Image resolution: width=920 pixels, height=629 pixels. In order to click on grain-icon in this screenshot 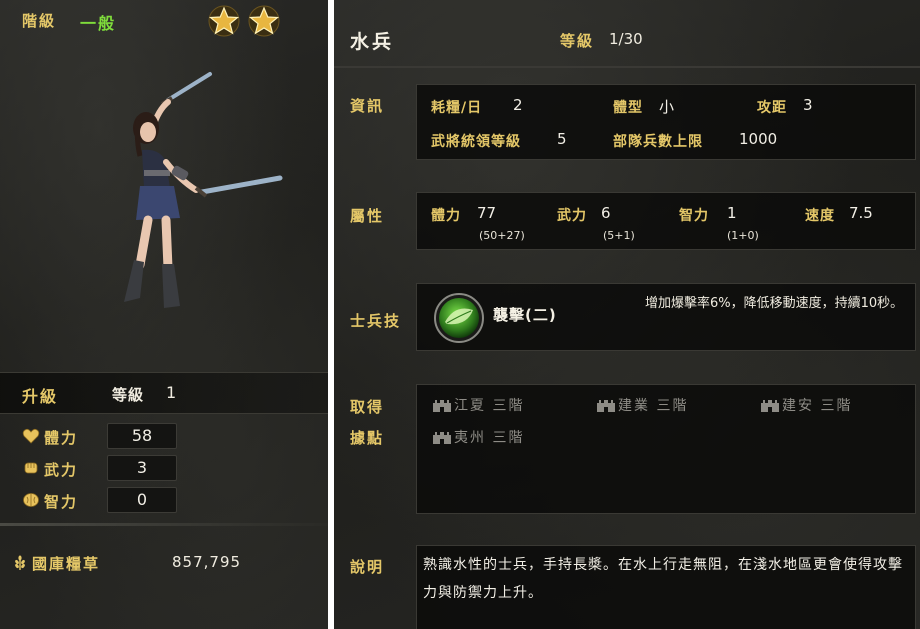, I will do `click(20, 562)`.